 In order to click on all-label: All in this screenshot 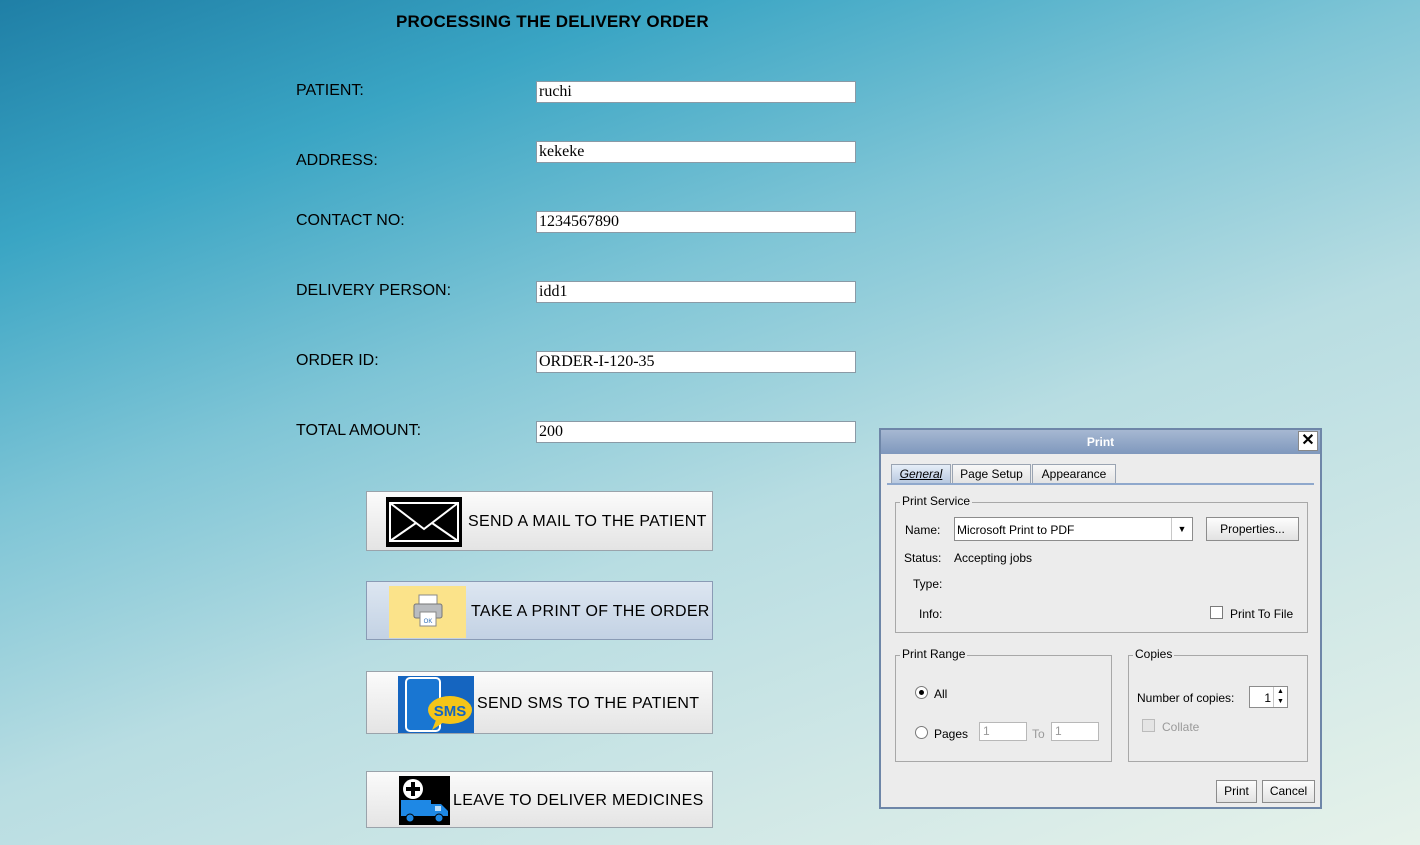, I will do `click(941, 694)`.